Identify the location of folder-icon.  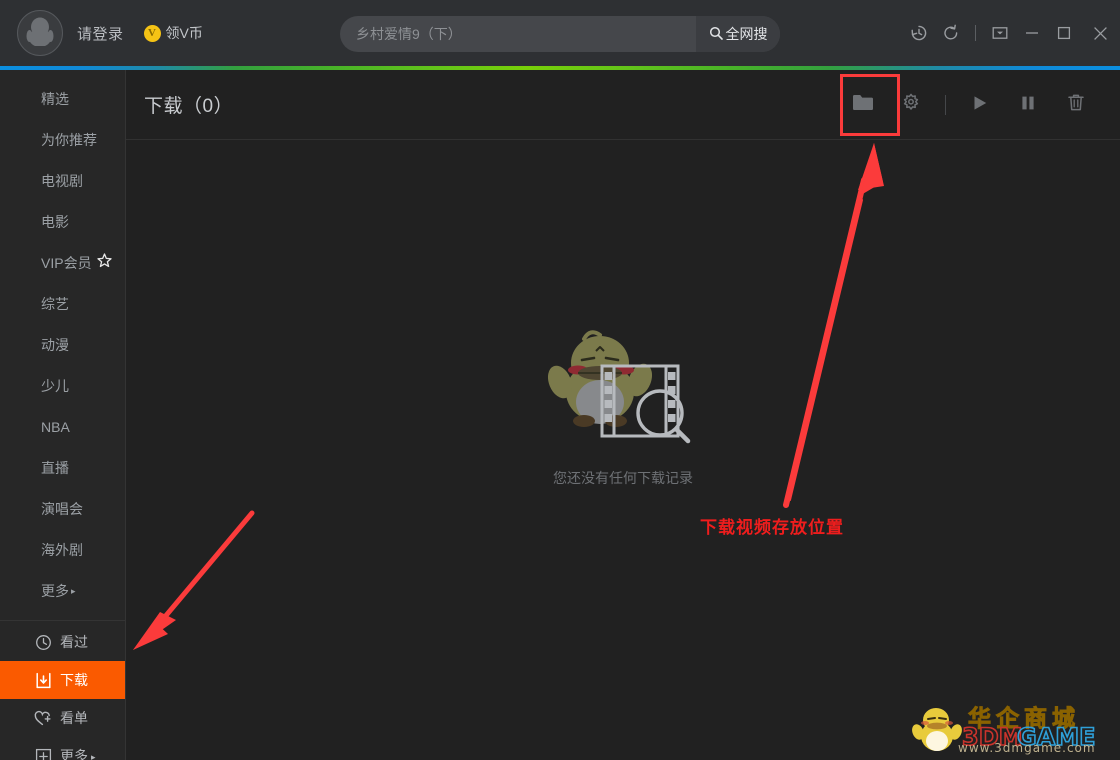
(863, 105).